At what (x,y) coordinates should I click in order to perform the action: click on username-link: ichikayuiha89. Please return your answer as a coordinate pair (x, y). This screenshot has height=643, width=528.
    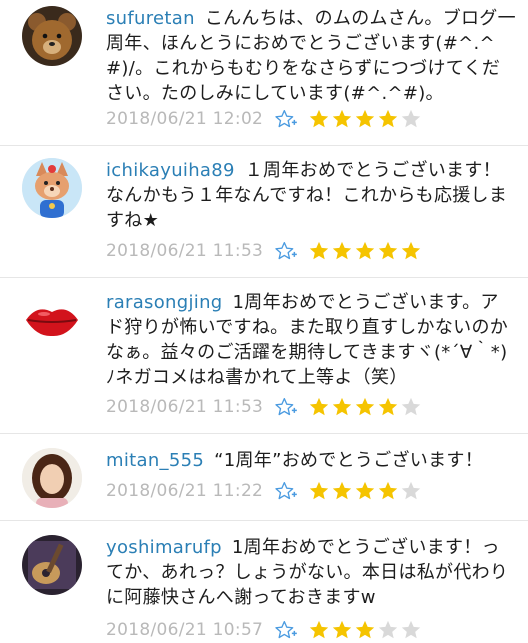
    Looking at the image, I should click on (170, 170).